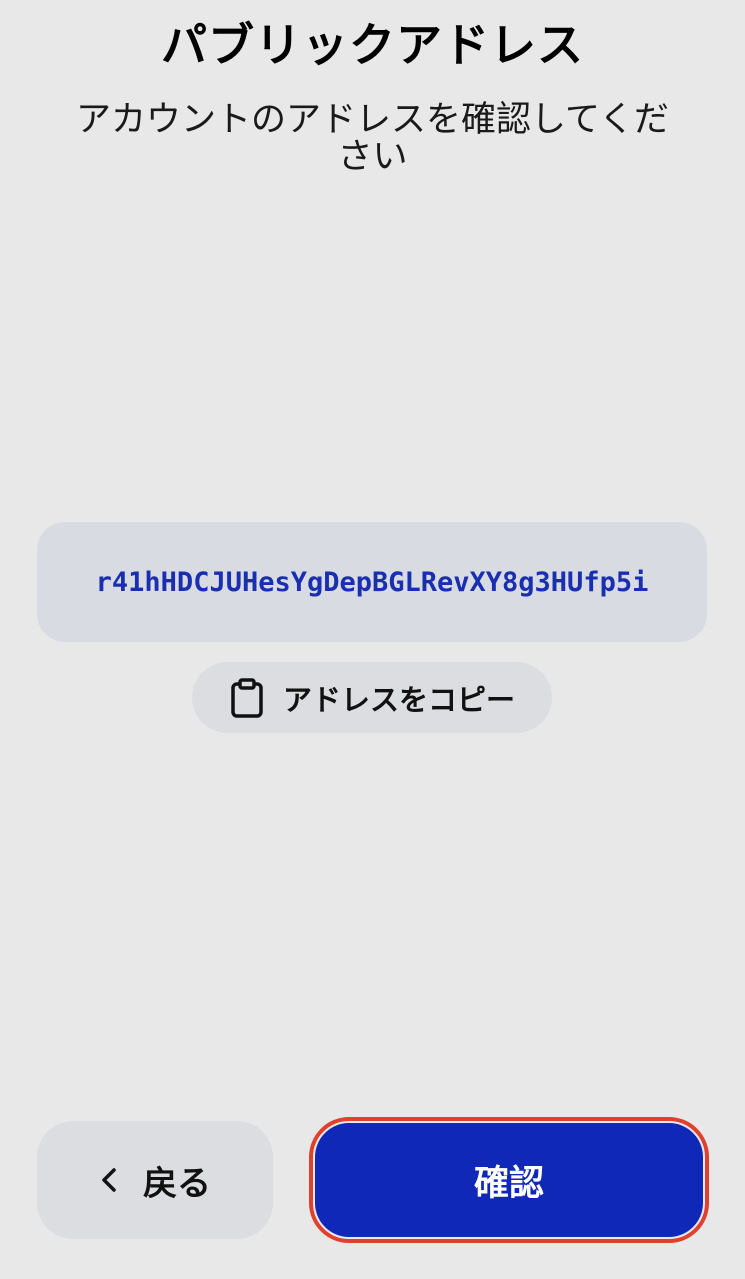 Image resolution: width=745 pixels, height=1279 pixels. I want to click on copy-address-button: アドレスをコピー, so click(372, 697).